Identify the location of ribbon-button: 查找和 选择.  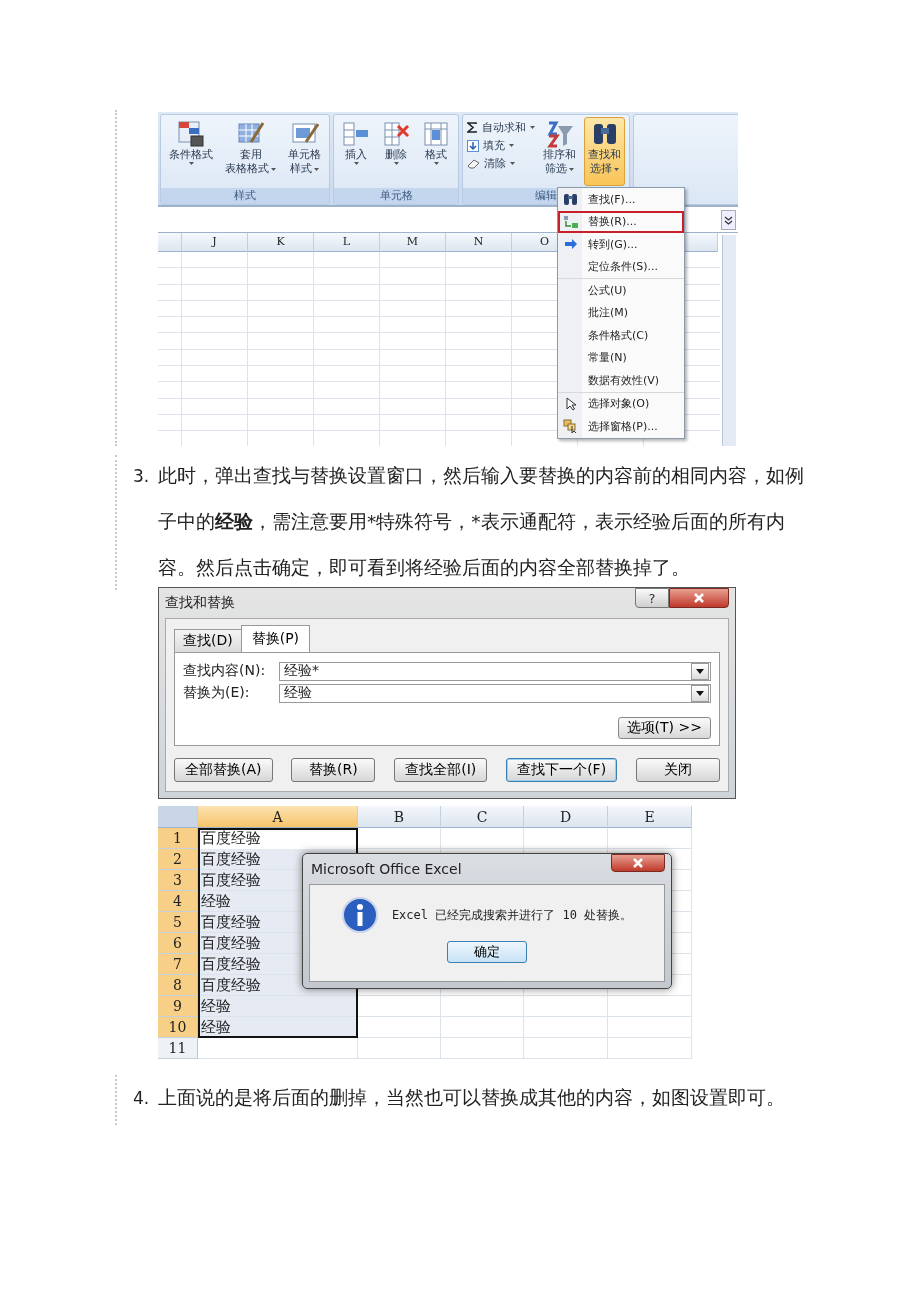
(604, 151).